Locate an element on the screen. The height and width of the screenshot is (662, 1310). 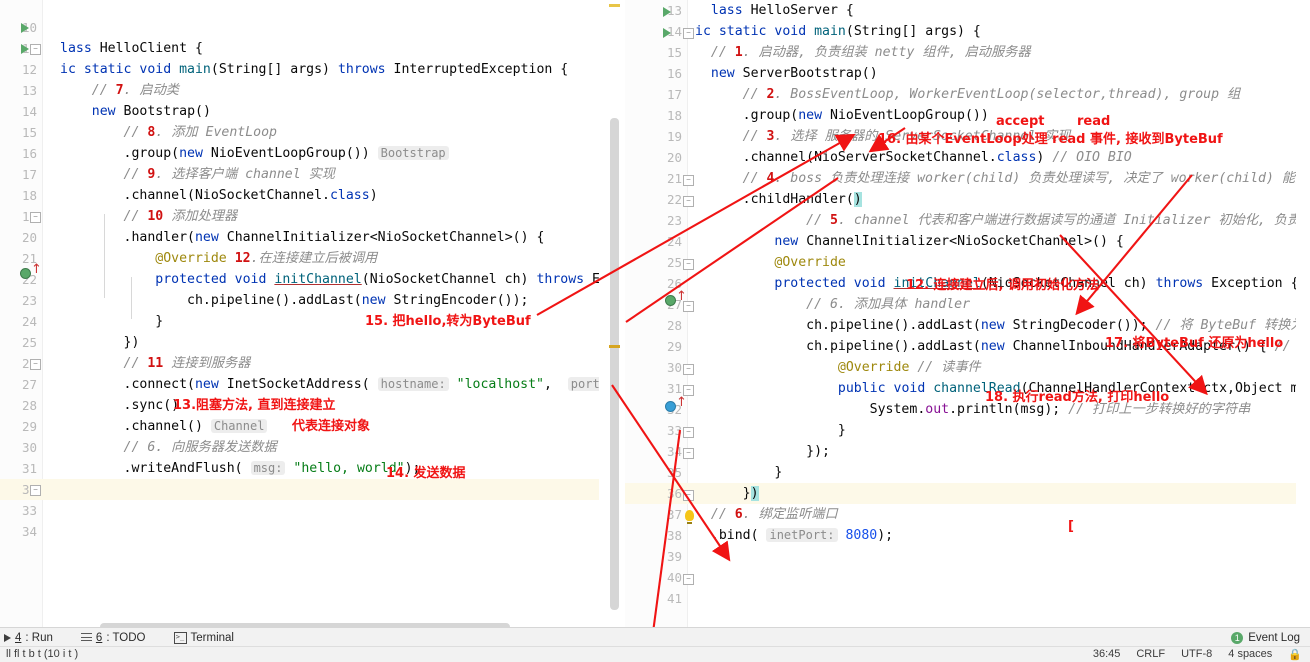
line-number: 18 is located at coordinates (674, 115).